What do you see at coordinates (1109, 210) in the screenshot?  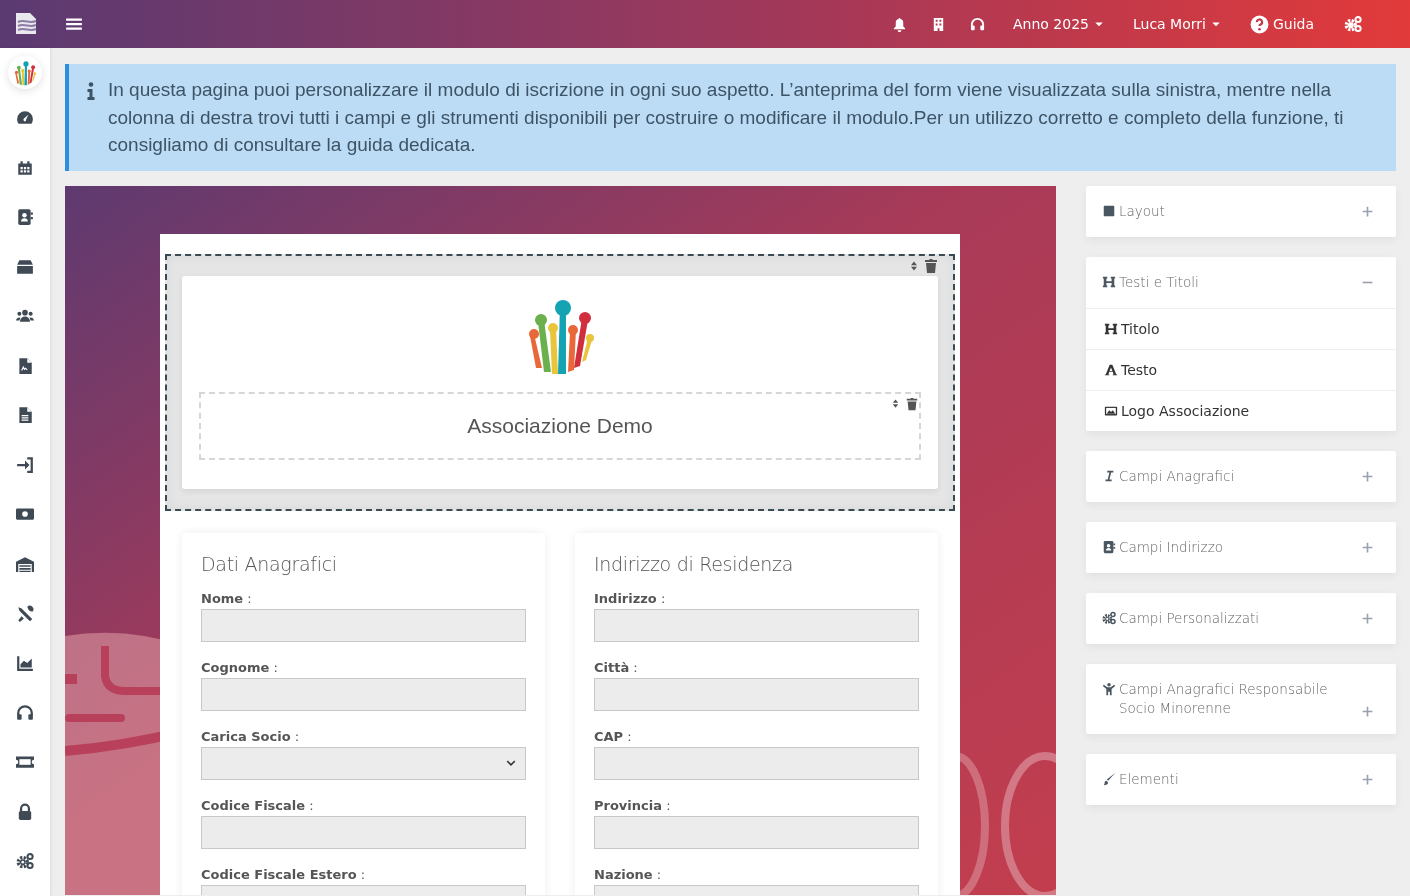 I see `square-icon` at bounding box center [1109, 210].